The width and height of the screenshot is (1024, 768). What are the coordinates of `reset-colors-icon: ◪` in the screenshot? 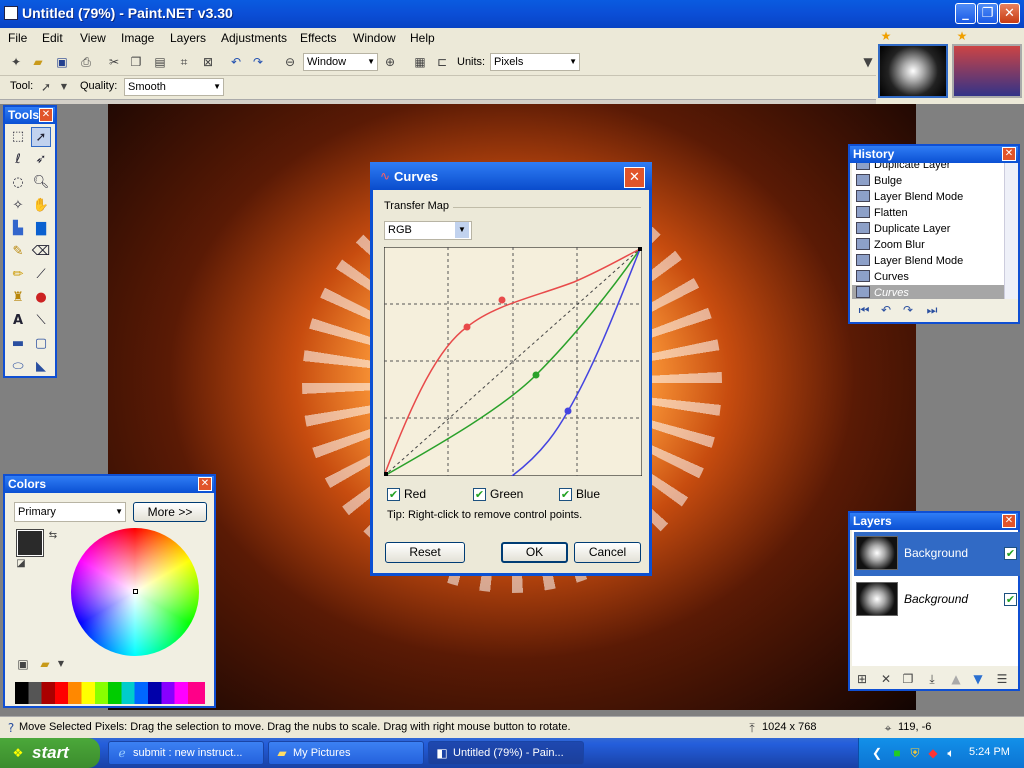 It's located at (21, 564).